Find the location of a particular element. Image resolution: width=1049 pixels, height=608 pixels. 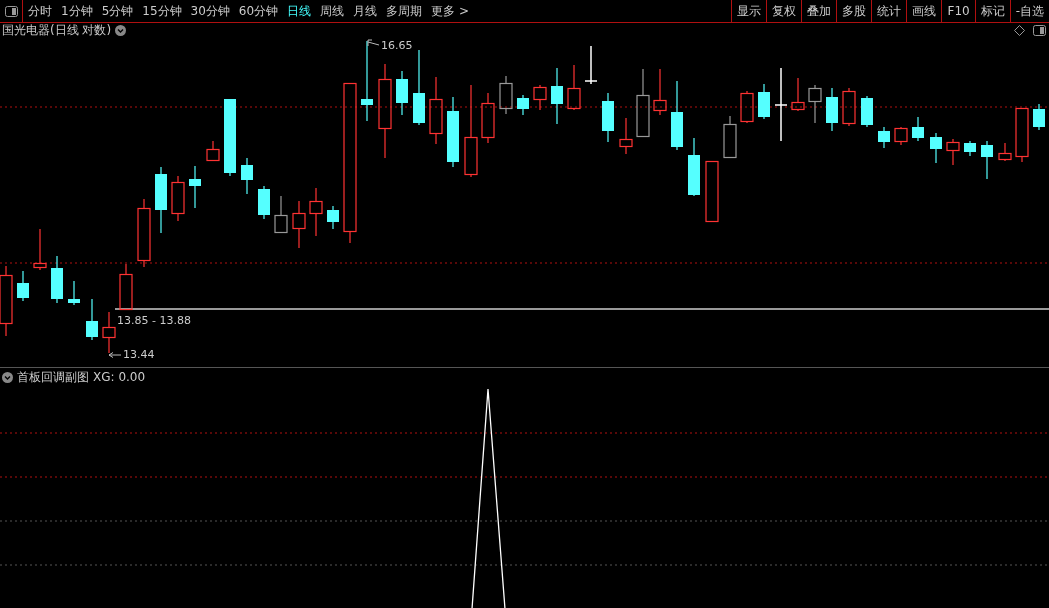

indicator-title: 首板回调副图 is located at coordinates (53, 377).